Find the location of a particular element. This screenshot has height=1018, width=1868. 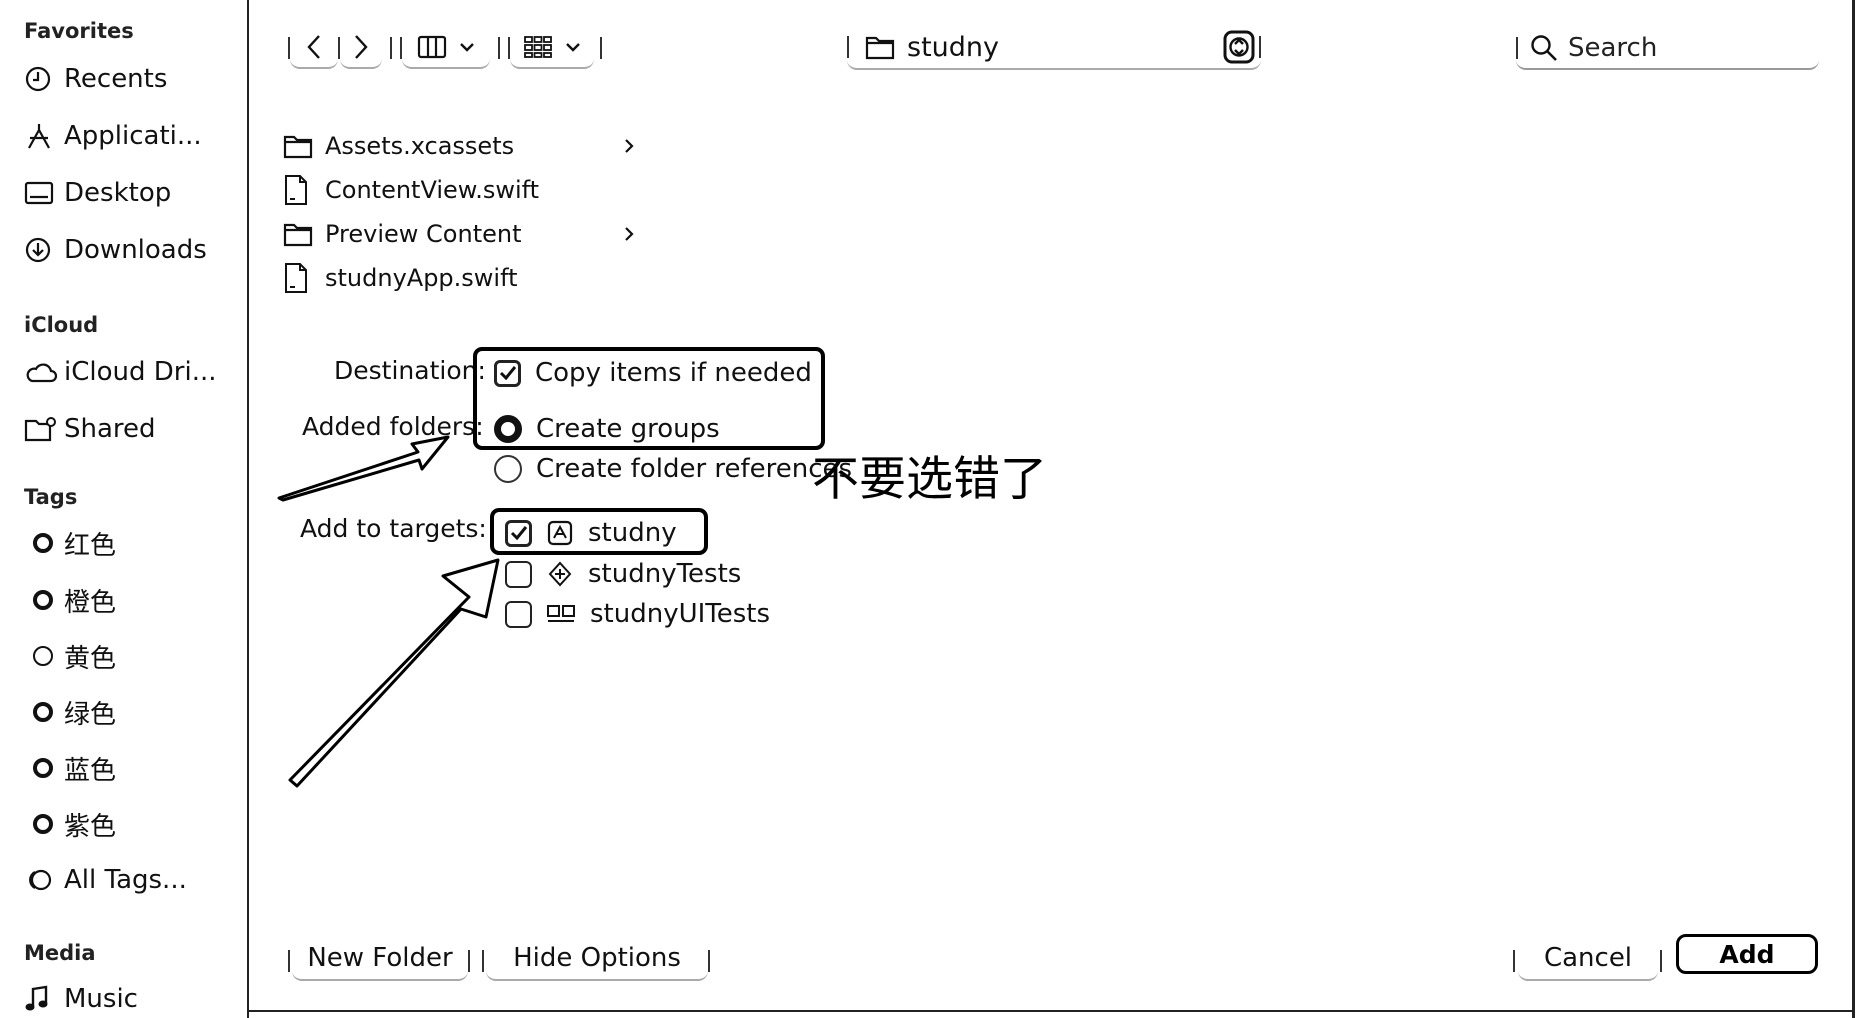

create-folder-references-label: Create folder references is located at coordinates (694, 469).